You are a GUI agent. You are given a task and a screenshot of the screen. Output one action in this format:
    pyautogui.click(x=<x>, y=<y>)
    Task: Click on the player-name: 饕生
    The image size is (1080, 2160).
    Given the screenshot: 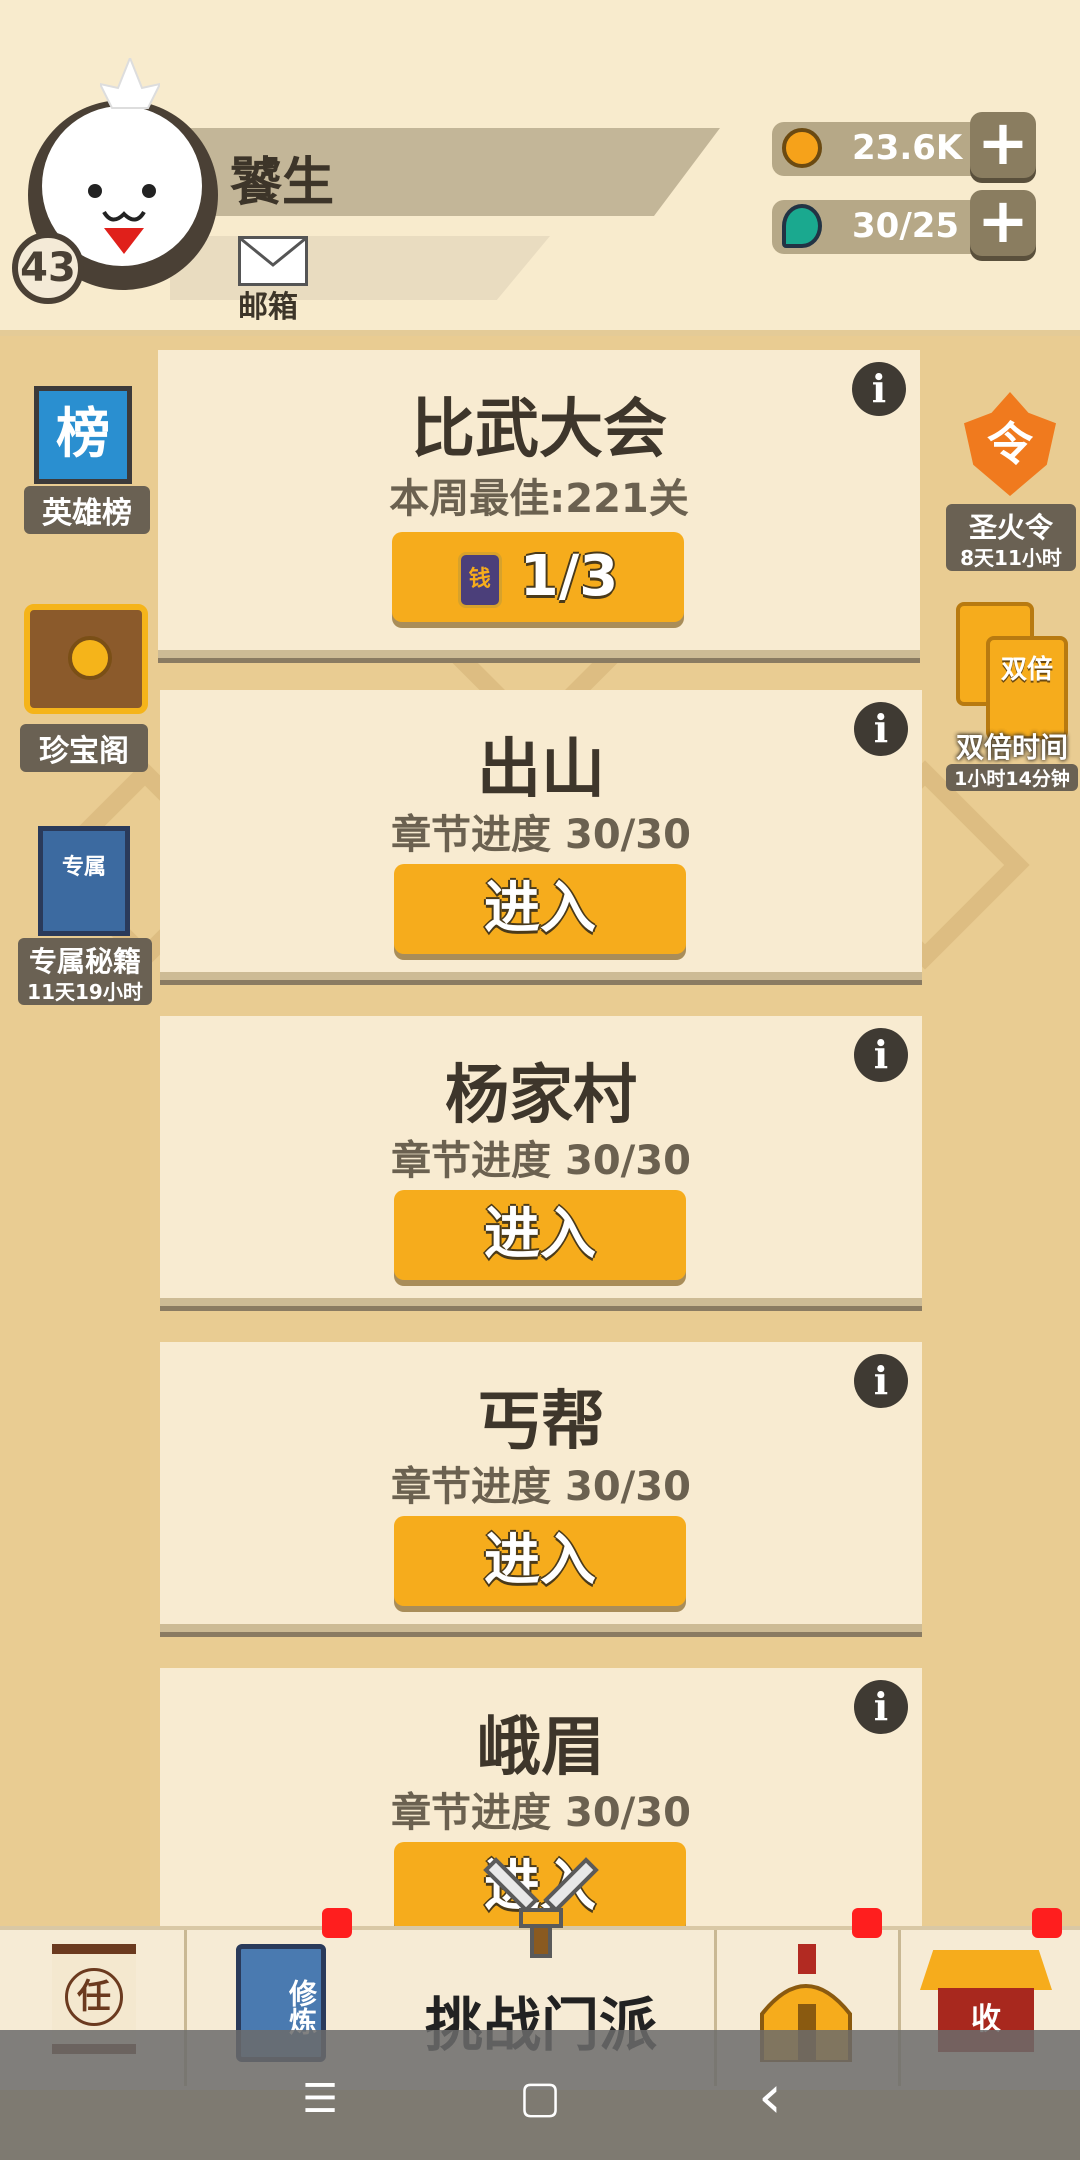 What is the action you would take?
    pyautogui.click(x=282, y=183)
    